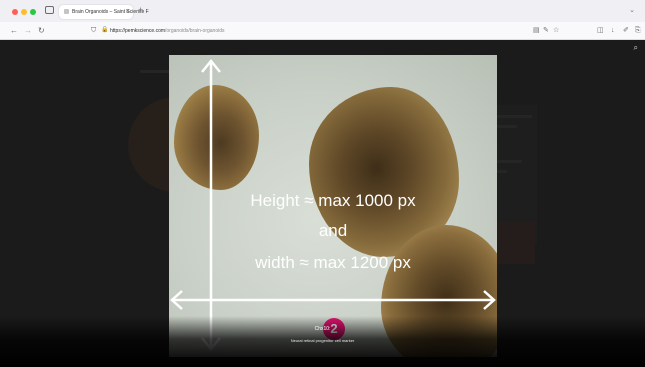 The width and height of the screenshot is (645, 367). What do you see at coordinates (66, 11) in the screenshot?
I see `favicon-icon` at bounding box center [66, 11].